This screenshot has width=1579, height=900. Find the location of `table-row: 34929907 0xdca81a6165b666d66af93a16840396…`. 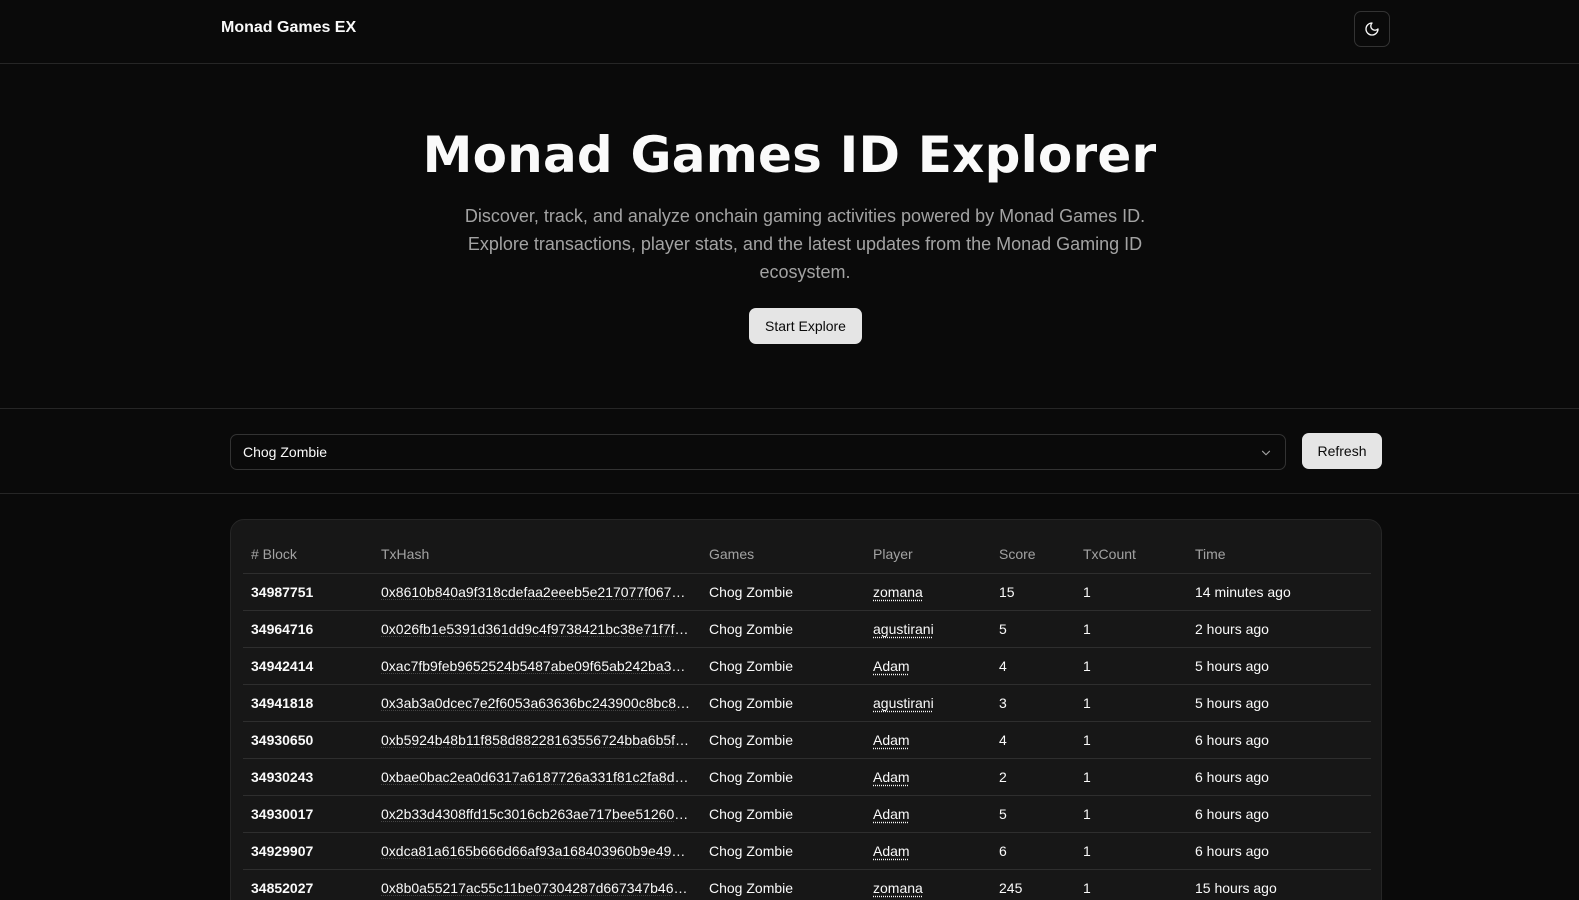

table-row: 34929907 0xdca81a6165b666d66af93a16840396… is located at coordinates (807, 851).